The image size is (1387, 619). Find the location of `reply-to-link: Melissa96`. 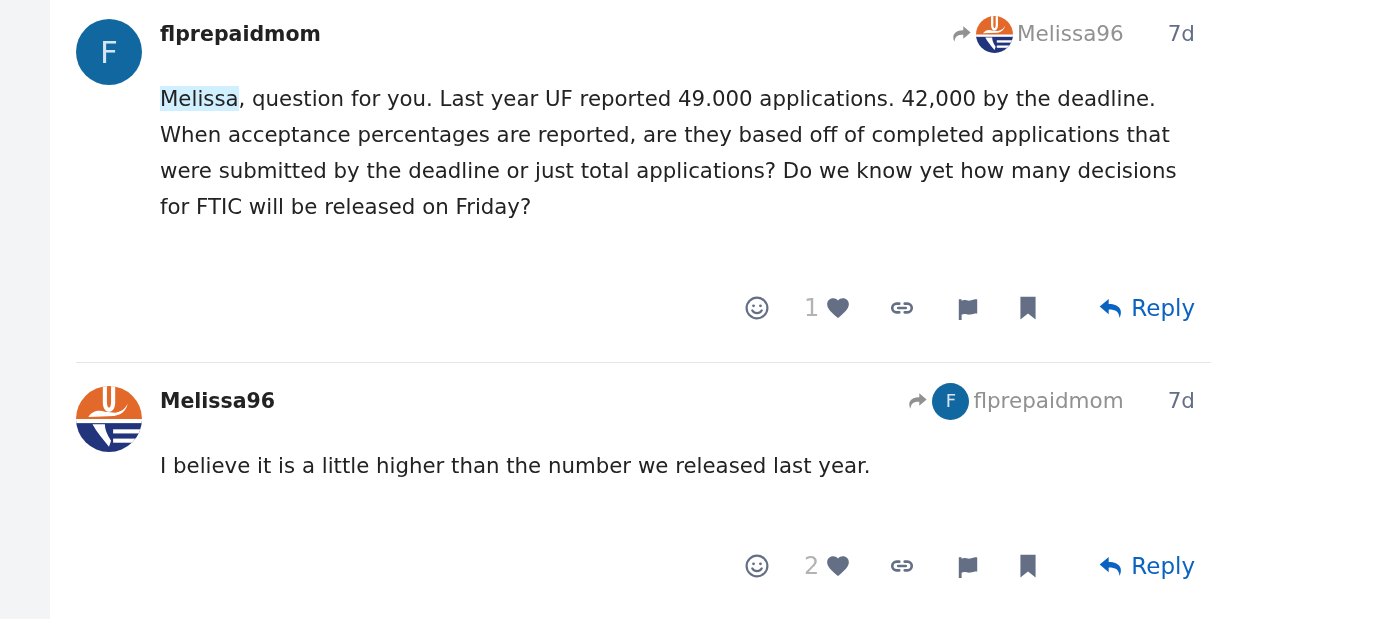

reply-to-link: Melissa96 is located at coordinates (1037, 34).